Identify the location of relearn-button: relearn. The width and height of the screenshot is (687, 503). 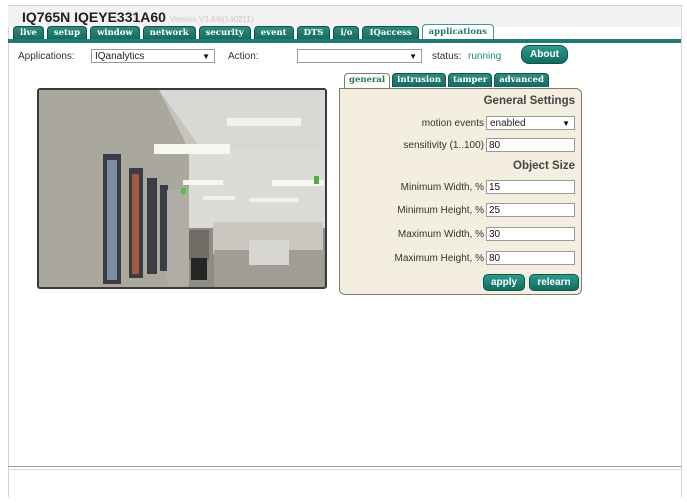
(554, 282).